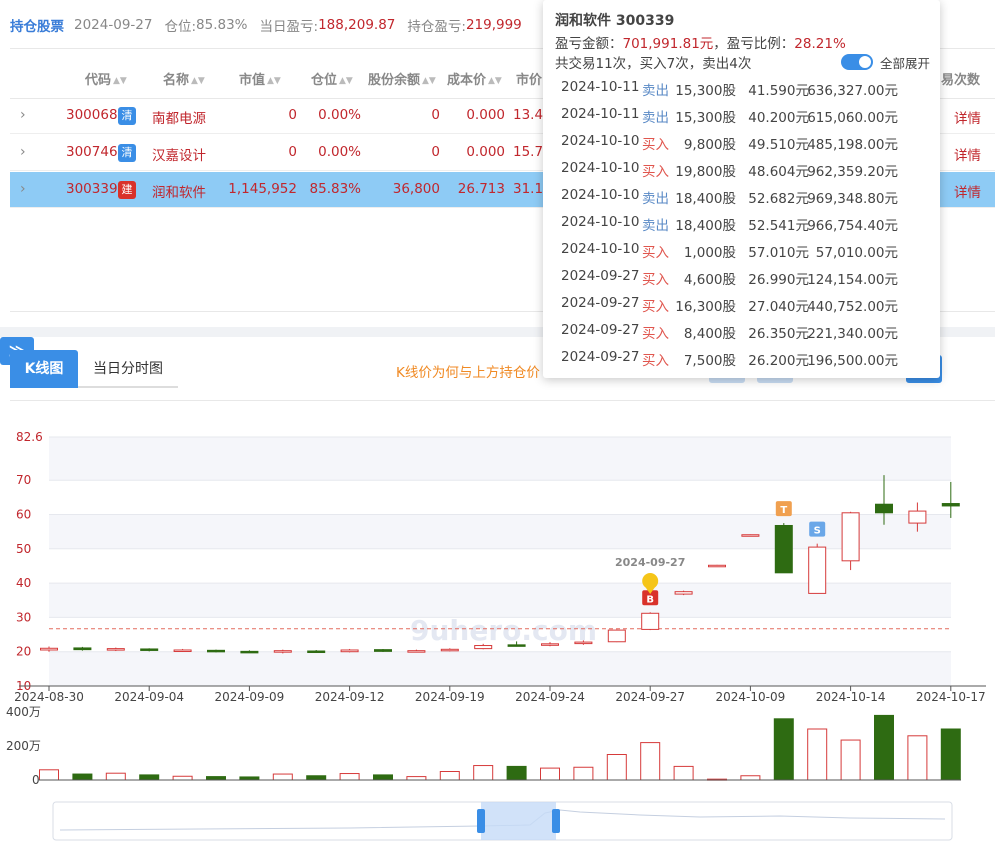 Image resolution: width=995 pixels, height=853 pixels. What do you see at coordinates (650, 697) in the screenshot?
I see `x-tick-label: 2024-09-27` at bounding box center [650, 697].